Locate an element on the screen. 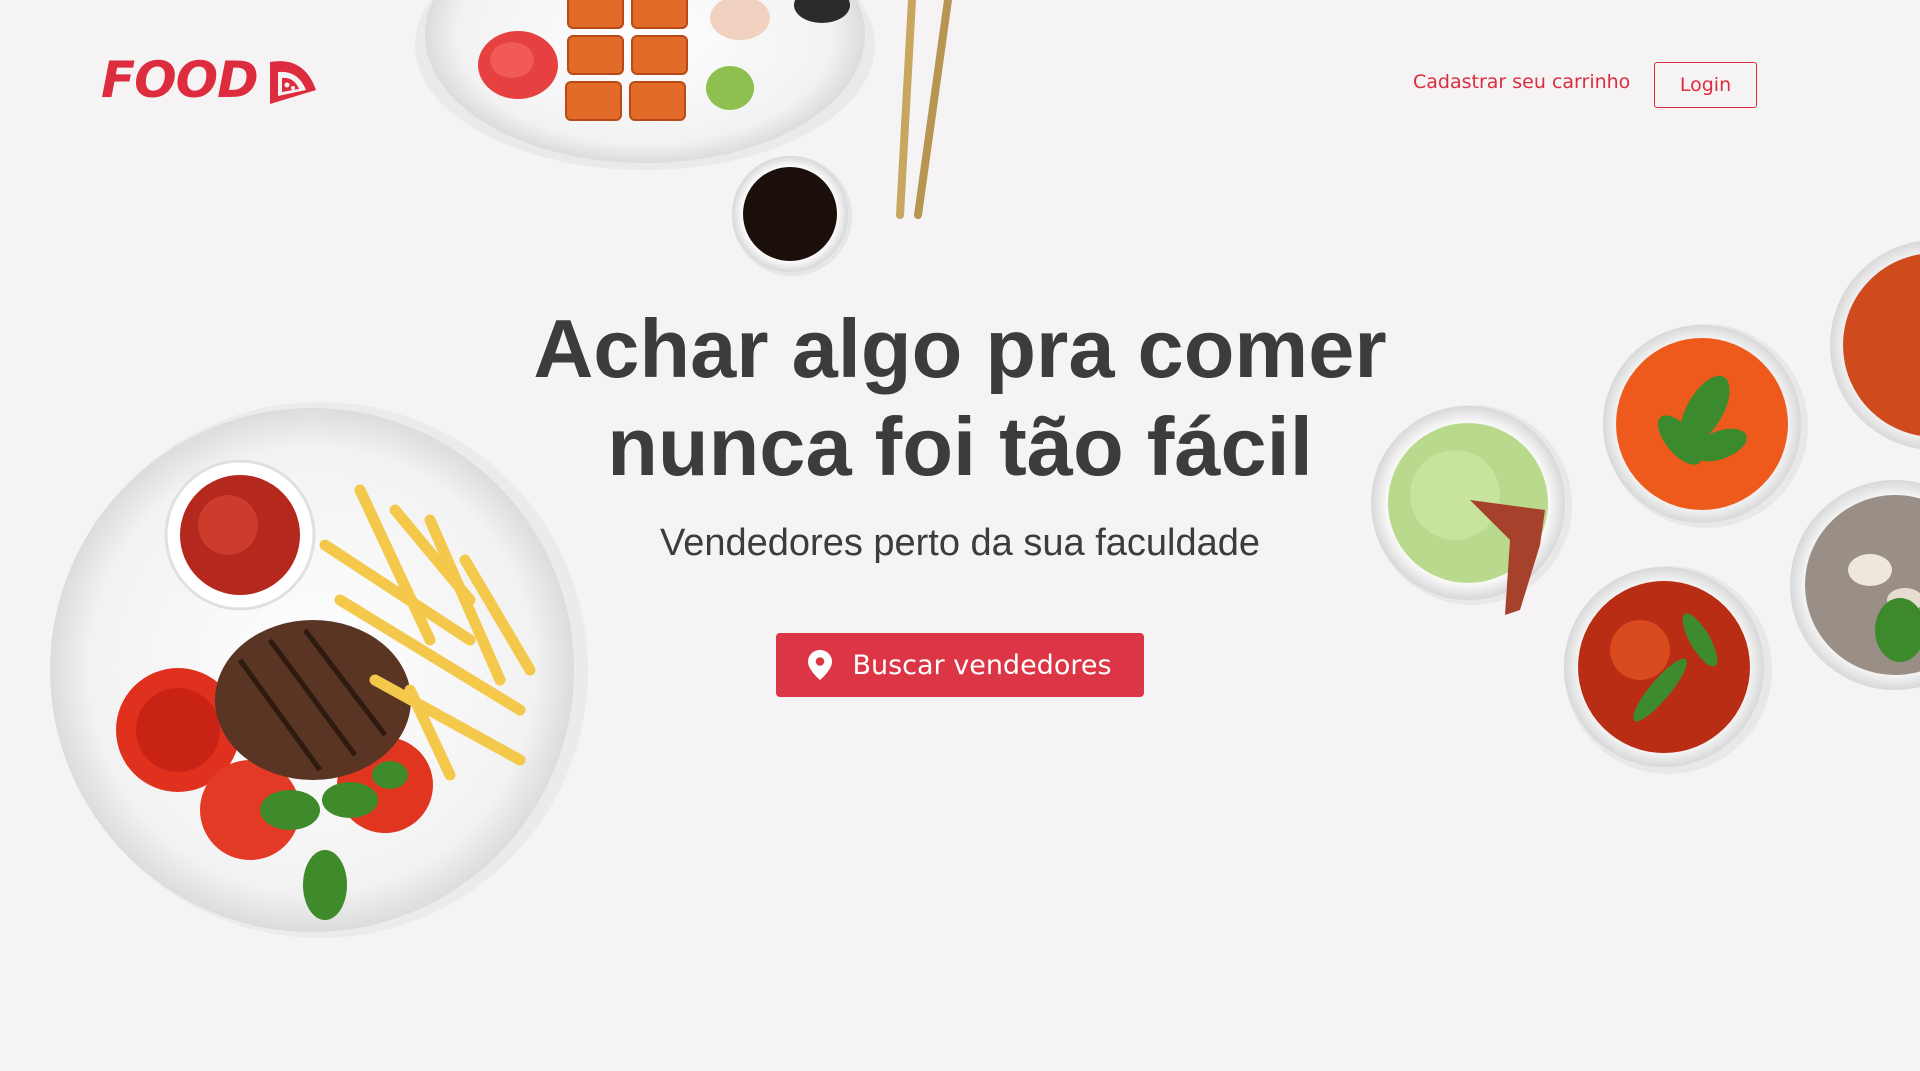 The height and width of the screenshot is (1071, 1920). brand-logo: FOOD is located at coordinates (210, 80).